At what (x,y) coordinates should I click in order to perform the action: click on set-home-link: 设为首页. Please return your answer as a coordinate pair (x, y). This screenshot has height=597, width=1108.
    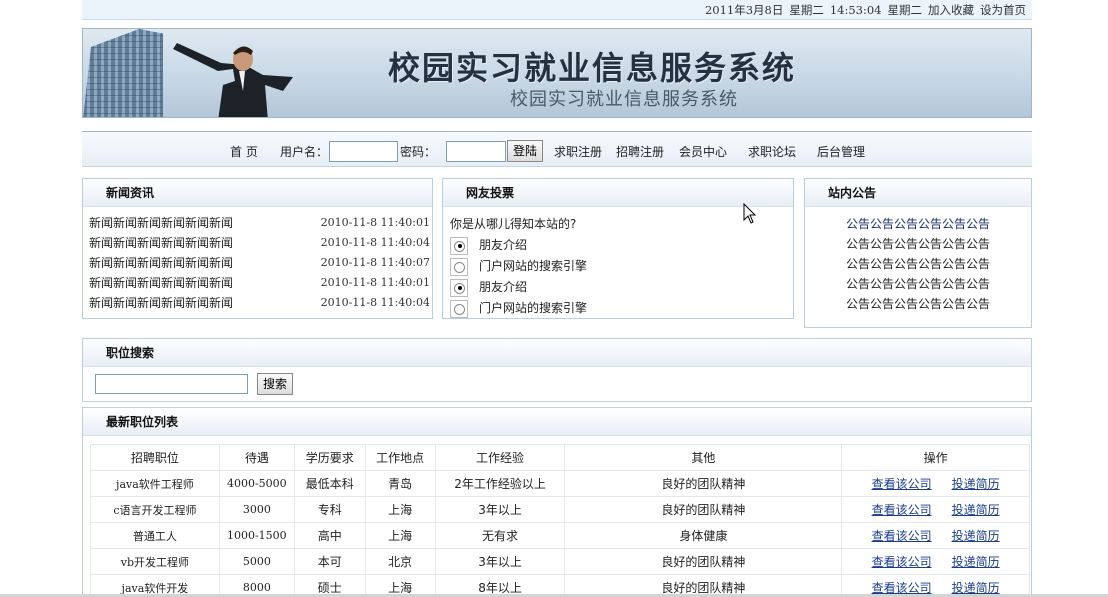
    Looking at the image, I should click on (1003, 10).